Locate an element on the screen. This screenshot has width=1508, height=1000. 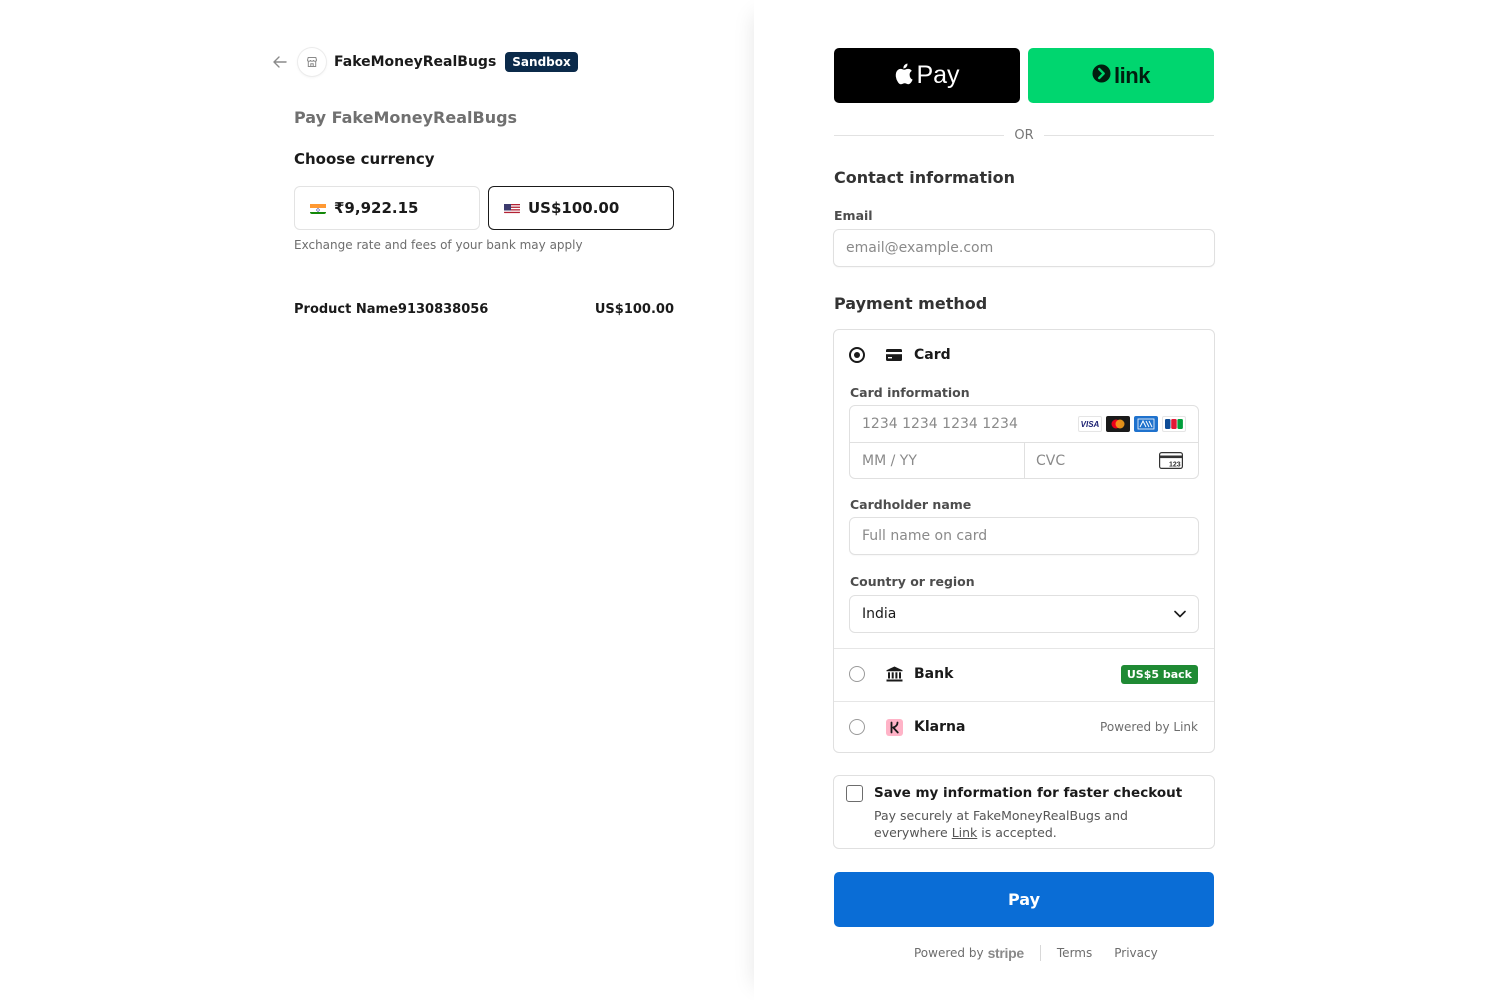
cvc-input is located at coordinates (1091, 461).